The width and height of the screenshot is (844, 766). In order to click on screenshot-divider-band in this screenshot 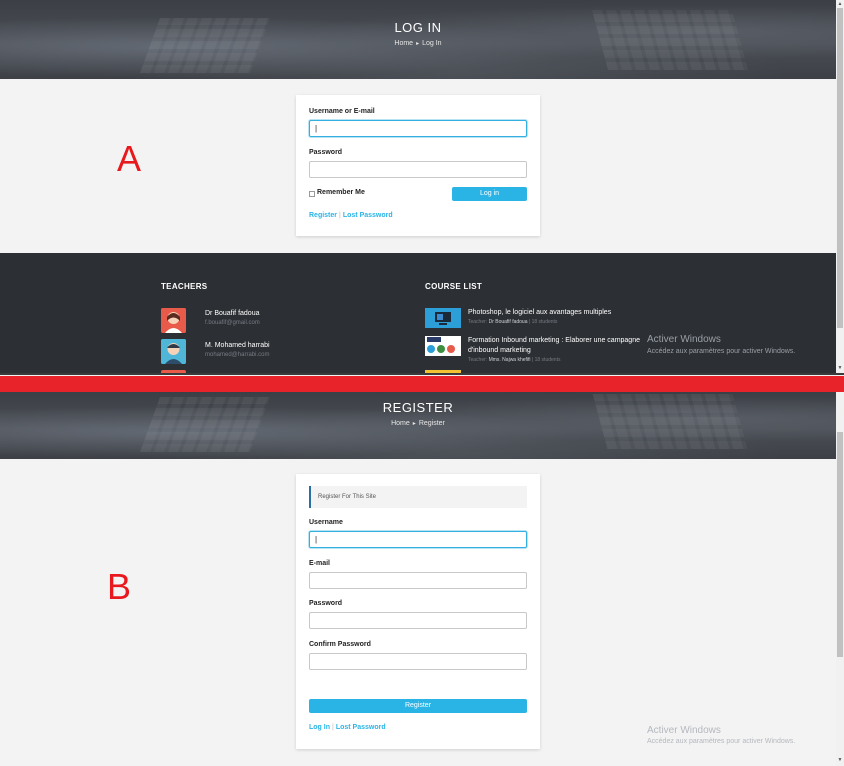, I will do `click(422, 384)`.